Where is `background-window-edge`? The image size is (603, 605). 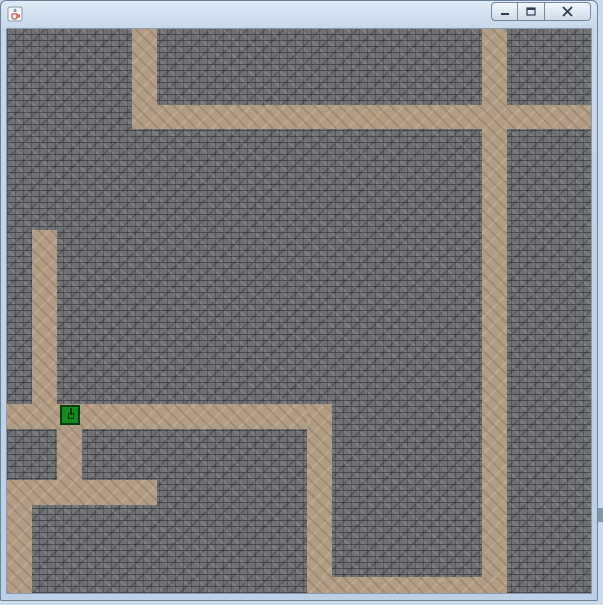 background-window-edge is located at coordinates (600, 515).